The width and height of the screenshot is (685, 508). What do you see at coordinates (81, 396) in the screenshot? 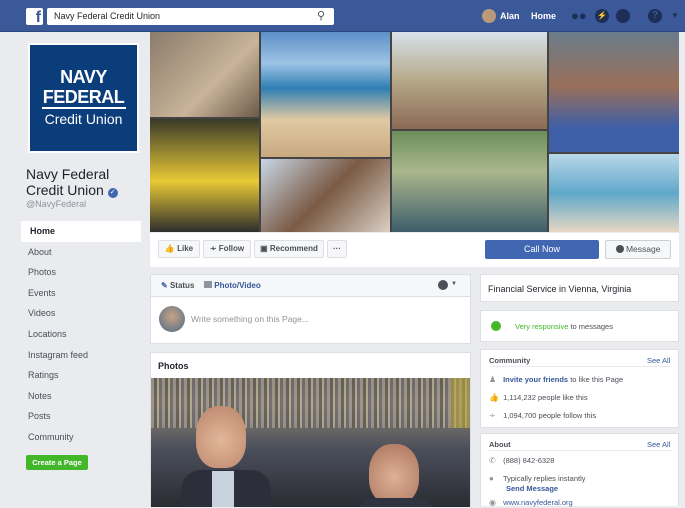
I see `sidebar-item-notes: Notes` at bounding box center [81, 396].